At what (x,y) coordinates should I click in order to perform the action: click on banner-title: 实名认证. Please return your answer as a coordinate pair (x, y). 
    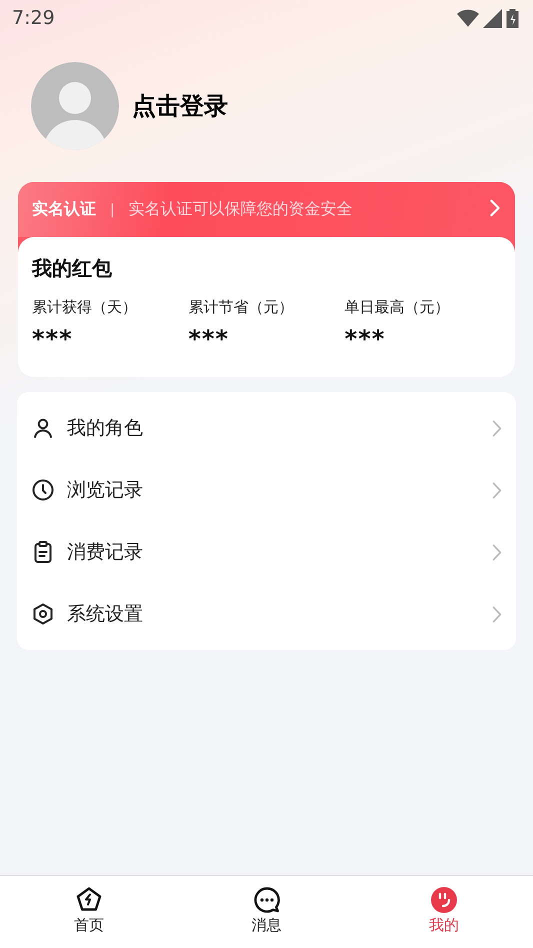
    Looking at the image, I should click on (64, 209).